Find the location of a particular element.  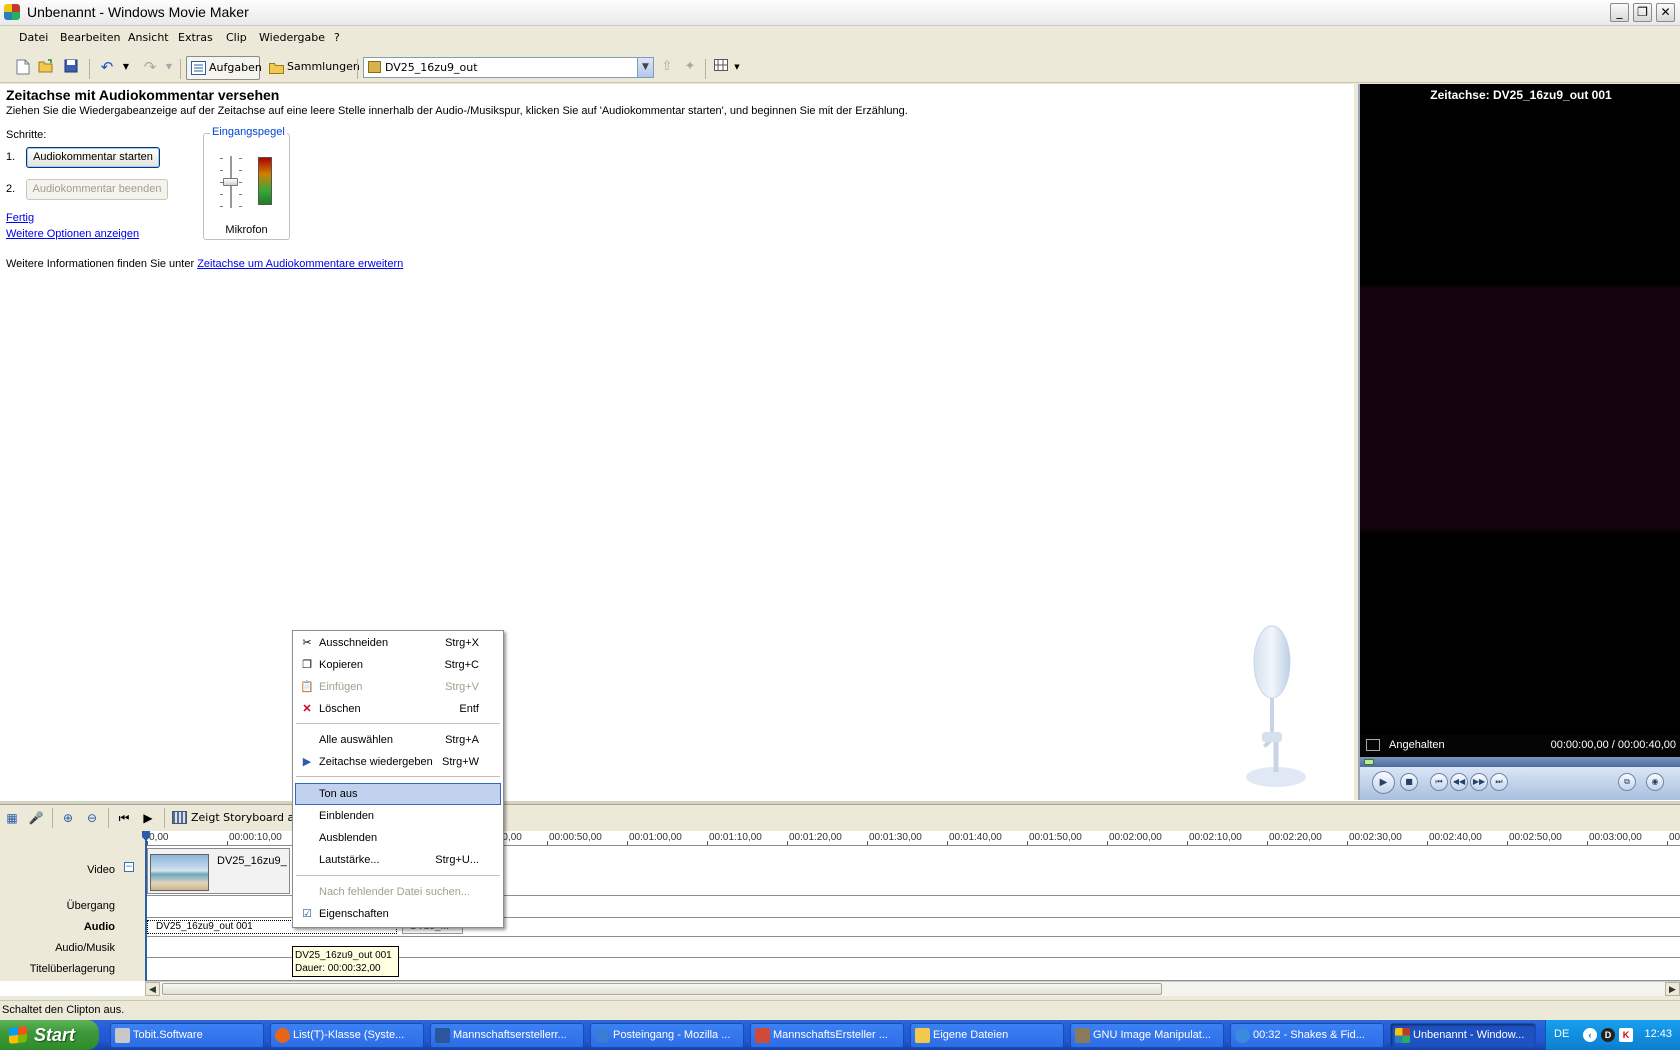

chevron-down-icon: ▼ is located at coordinates (645, 67).